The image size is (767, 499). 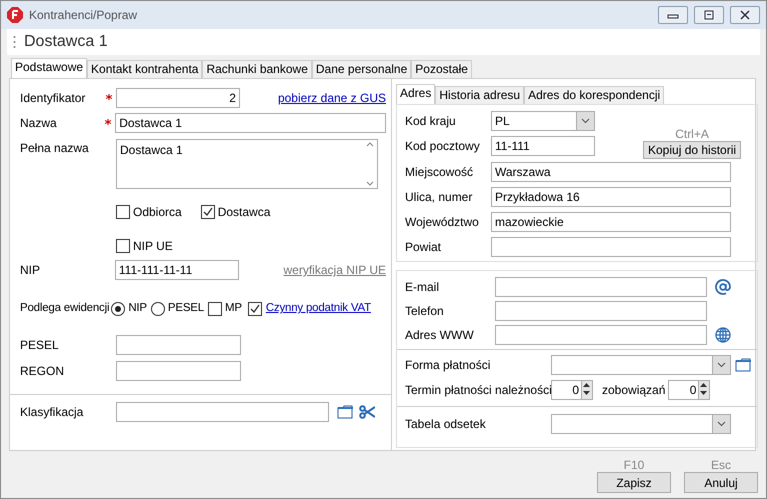 What do you see at coordinates (478, 390) in the screenshot?
I see `field-label: Termin płatności należności` at bounding box center [478, 390].